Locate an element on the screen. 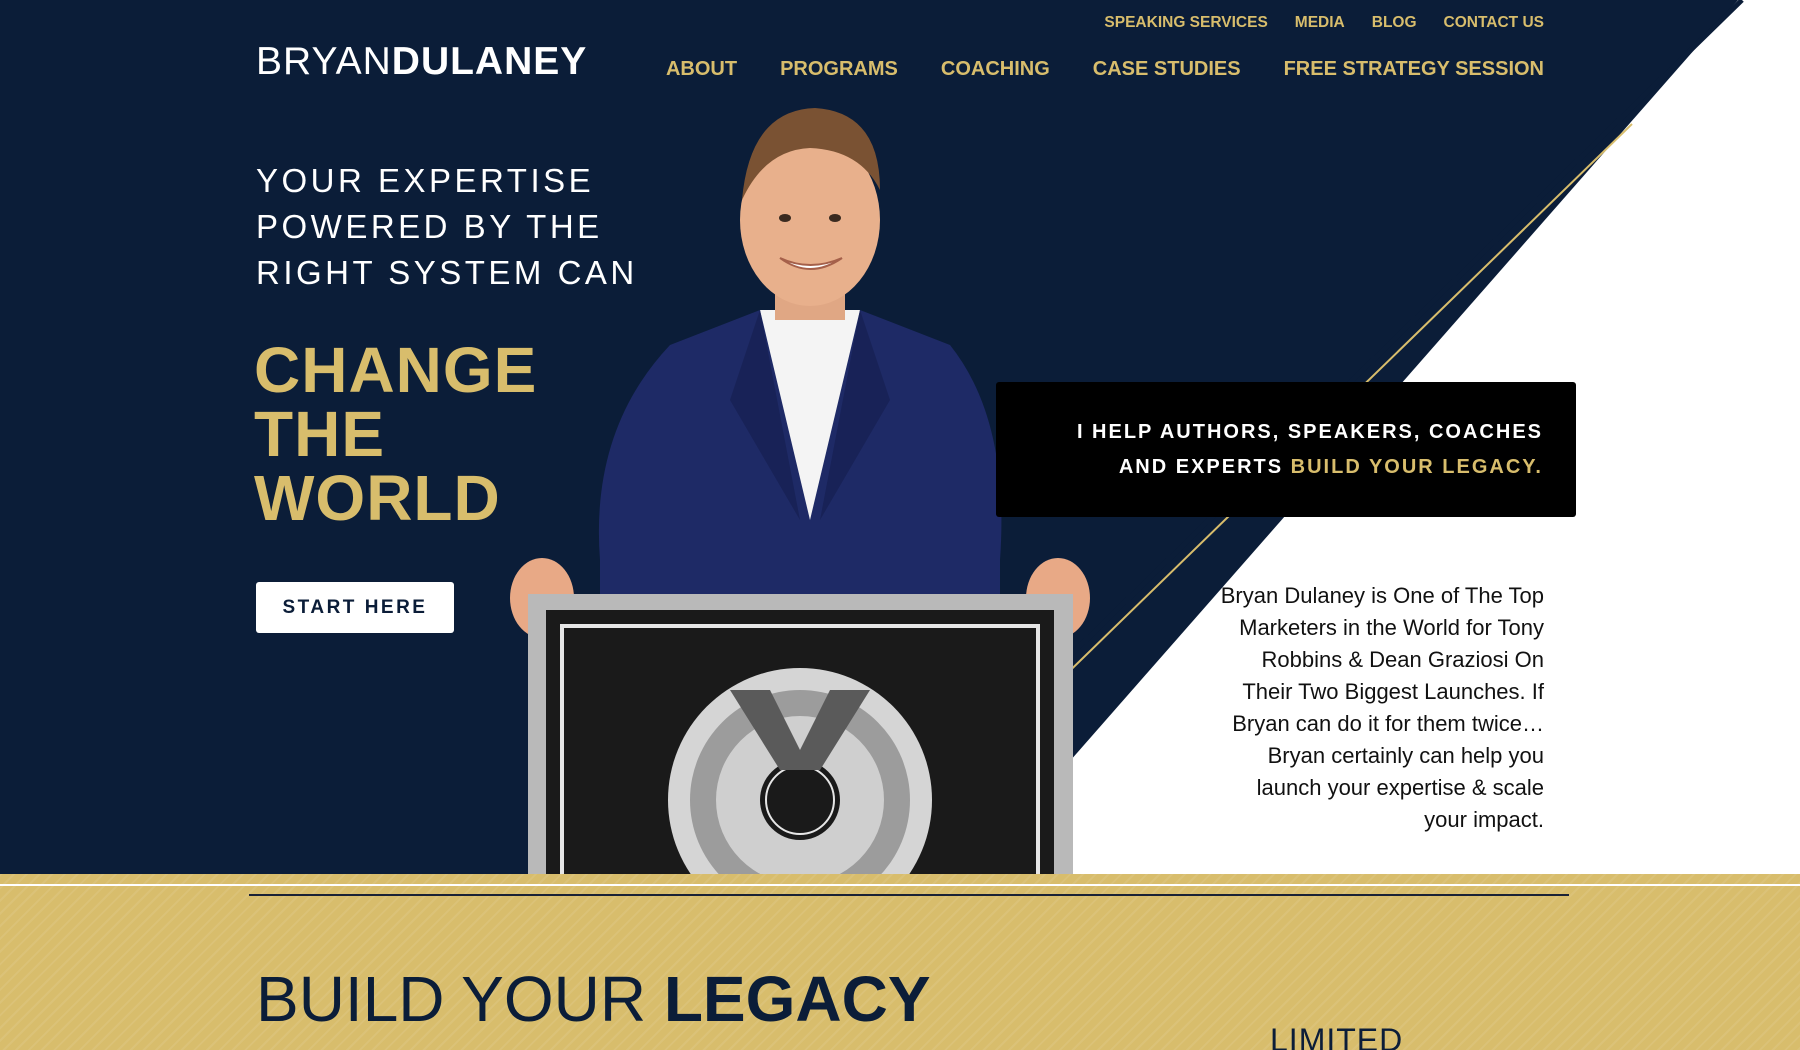 The width and height of the screenshot is (1800, 1050). nav-contact-us: CONTACT US is located at coordinates (1494, 23).